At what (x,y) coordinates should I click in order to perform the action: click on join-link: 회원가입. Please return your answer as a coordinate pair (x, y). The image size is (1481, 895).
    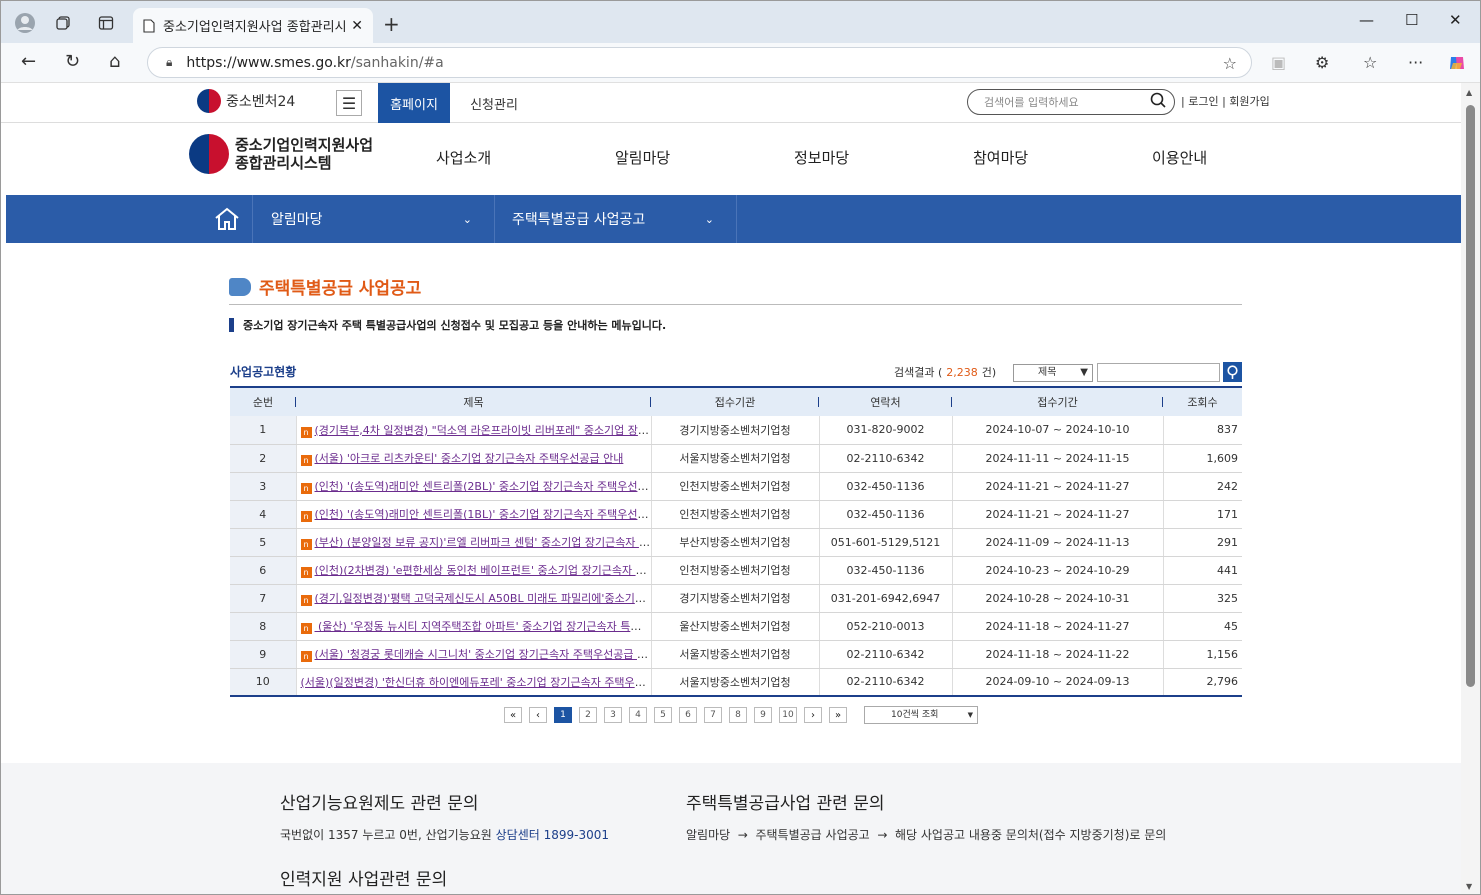
    Looking at the image, I should click on (1249, 101).